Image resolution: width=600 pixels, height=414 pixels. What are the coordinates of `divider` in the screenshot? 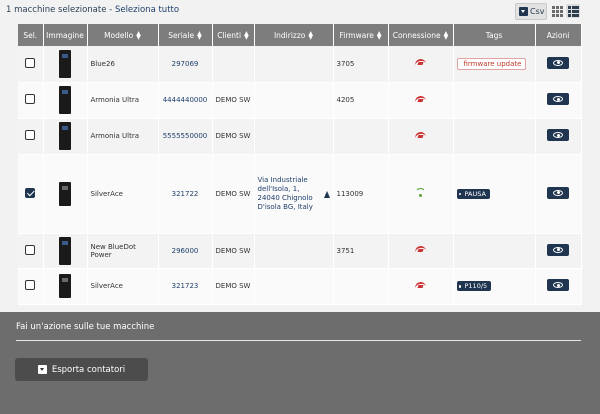 It's located at (298, 340).